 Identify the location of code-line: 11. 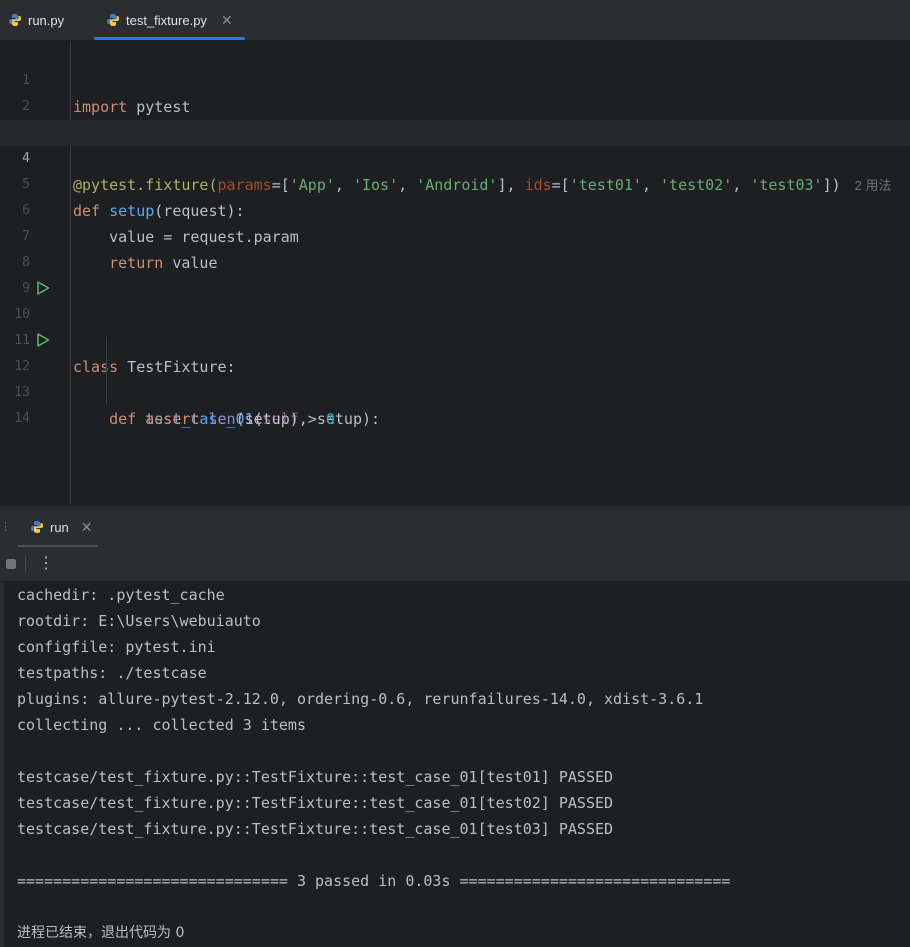
(455, 325).